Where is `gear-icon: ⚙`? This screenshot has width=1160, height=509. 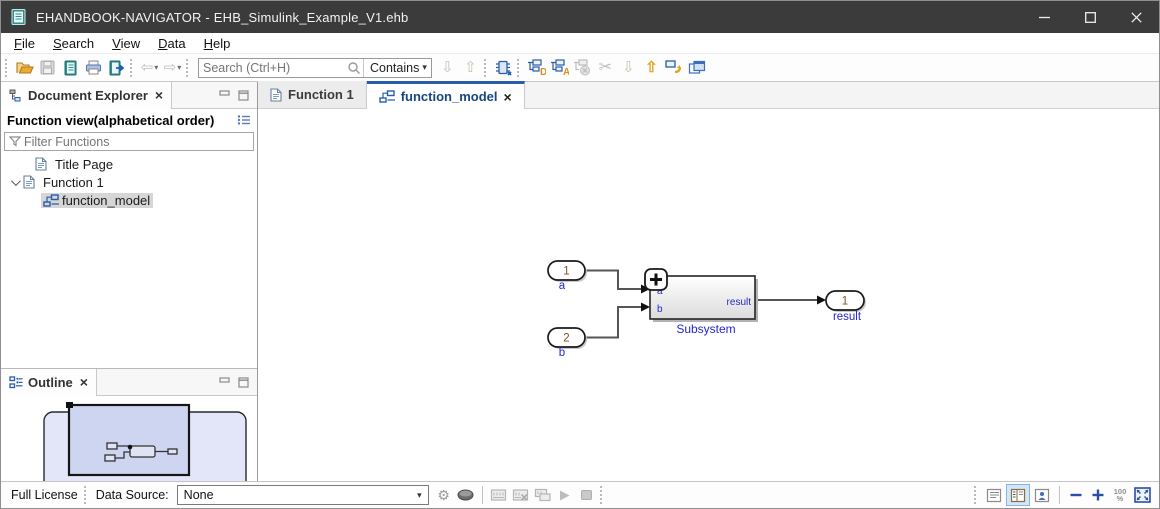 gear-icon: ⚙ is located at coordinates (443, 494).